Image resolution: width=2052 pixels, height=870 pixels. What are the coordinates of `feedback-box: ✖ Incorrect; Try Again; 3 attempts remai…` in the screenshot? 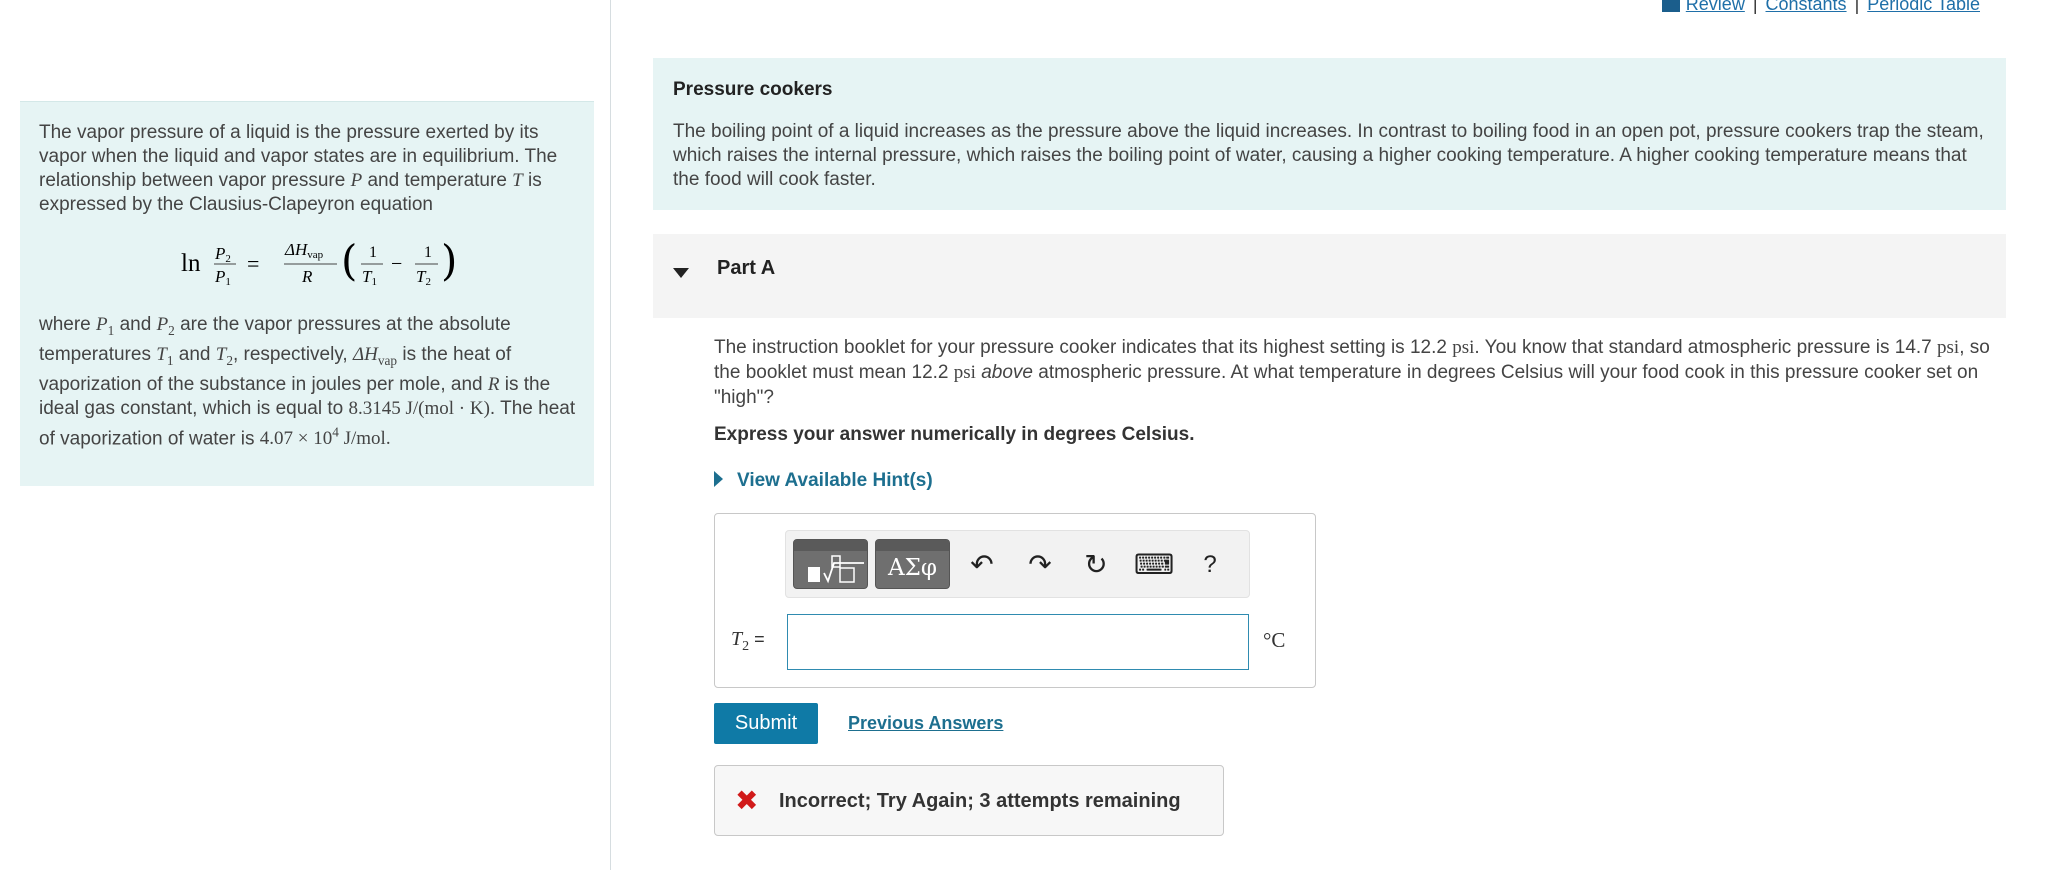 It's located at (969, 800).